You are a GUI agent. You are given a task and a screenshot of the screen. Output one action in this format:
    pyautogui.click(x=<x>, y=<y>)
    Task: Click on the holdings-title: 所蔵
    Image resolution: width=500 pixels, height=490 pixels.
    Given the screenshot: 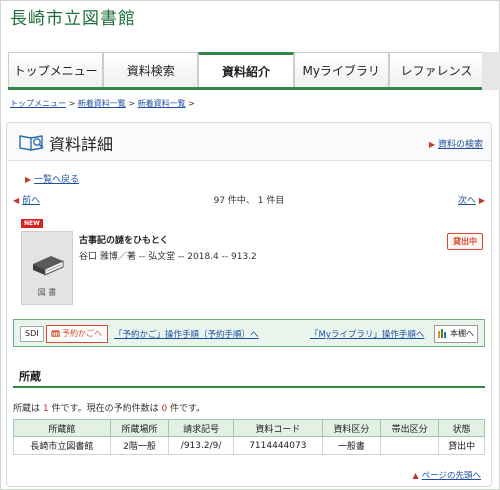 What is the action you would take?
    pyautogui.click(x=30, y=376)
    